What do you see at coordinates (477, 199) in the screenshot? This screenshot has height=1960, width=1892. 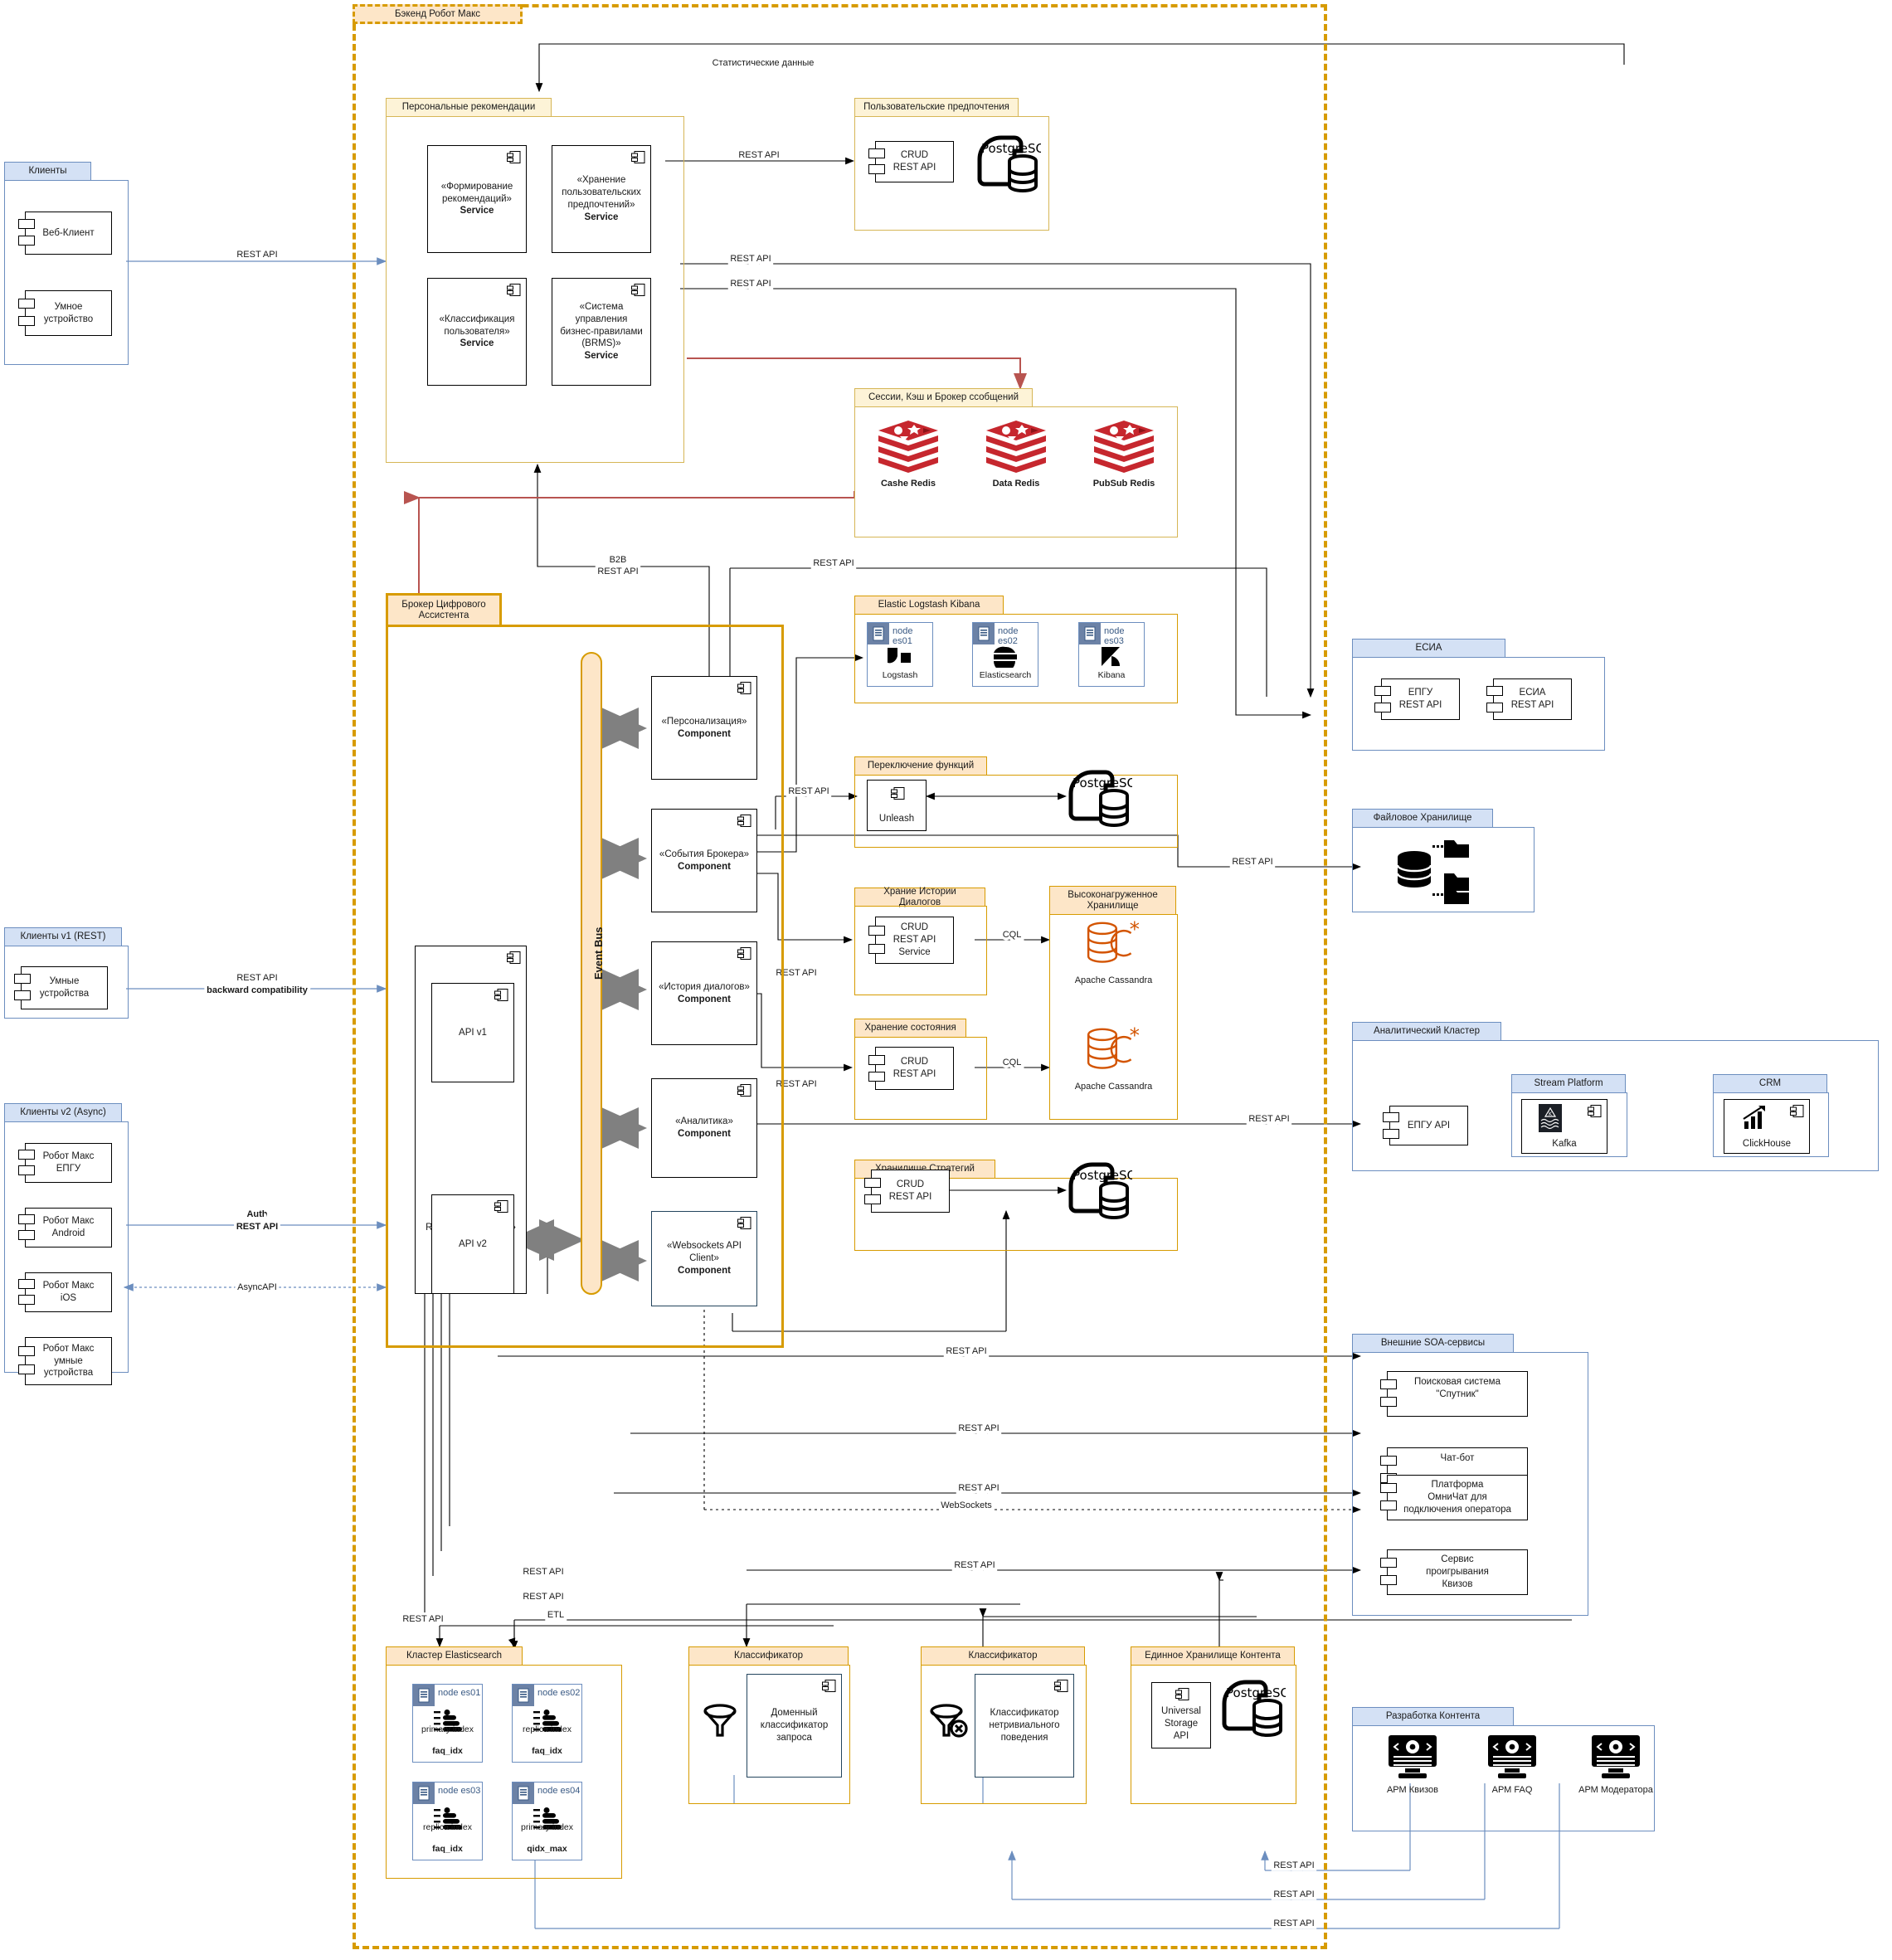 I see `service-recommendation-forming: «Формирование рекомендаций» Service` at bounding box center [477, 199].